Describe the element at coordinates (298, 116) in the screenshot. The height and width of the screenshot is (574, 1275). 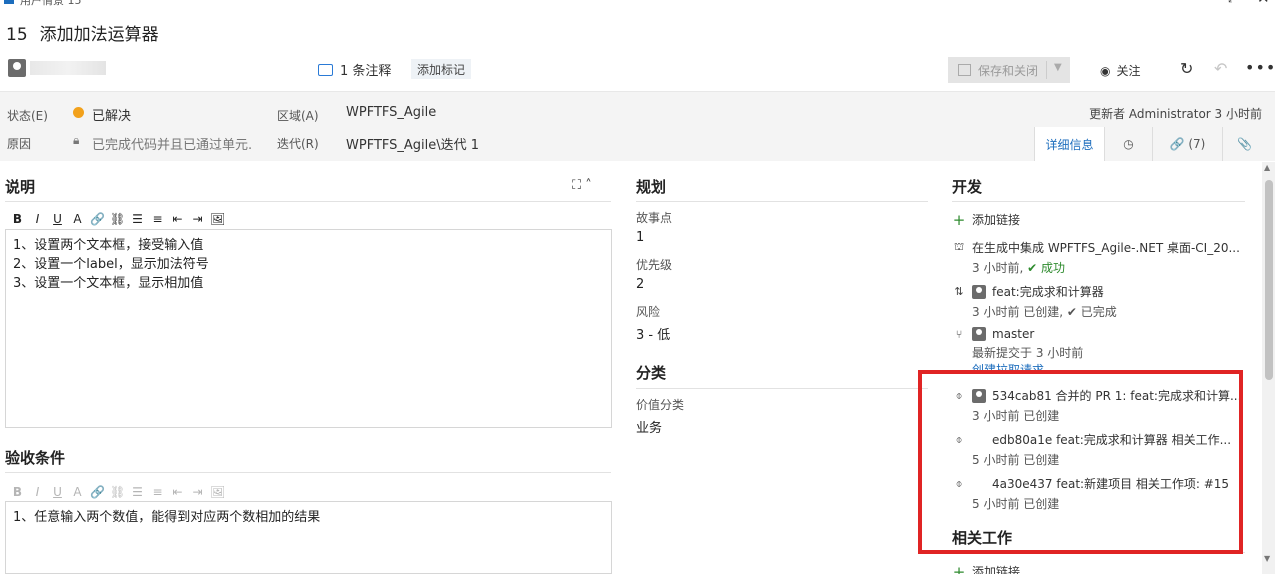
I see `area-label: 区域(A)` at that location.